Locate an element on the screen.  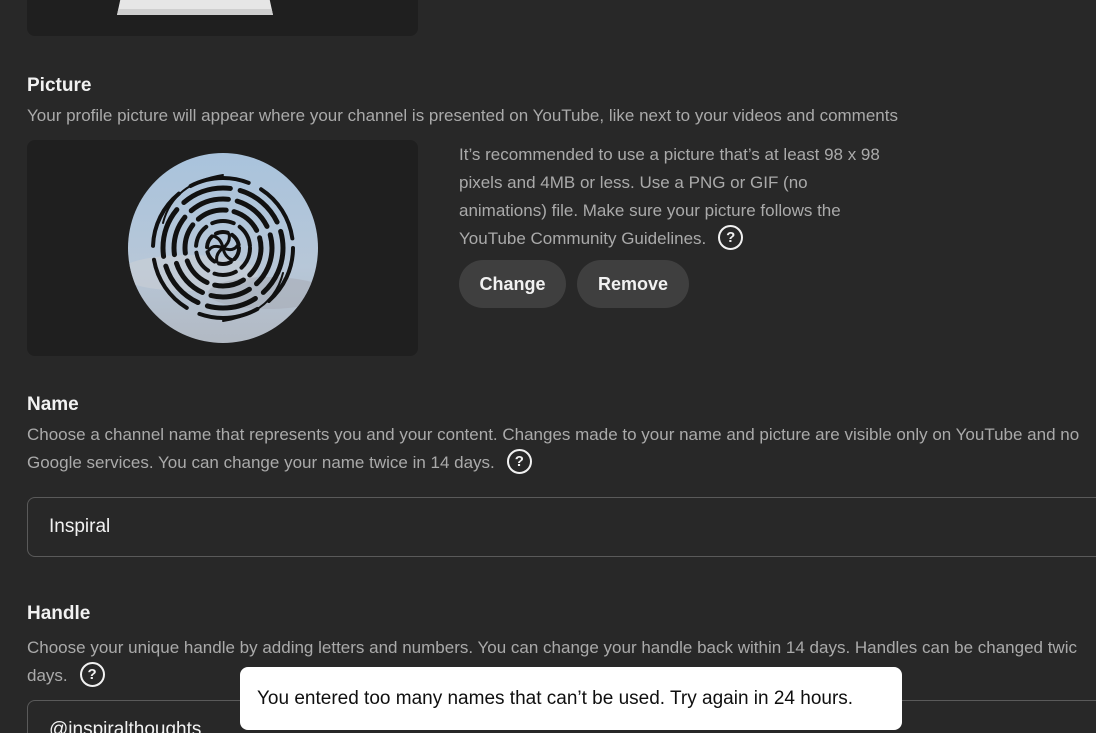
handle-input-value: @inspiralthoughts is located at coordinates (125, 726).